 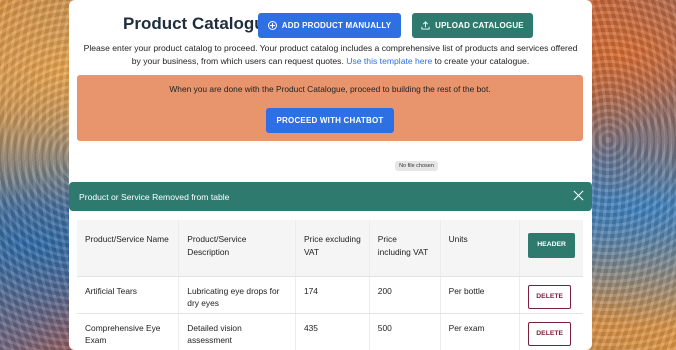 I want to click on header-action-cell: HEADER, so click(x=551, y=248).